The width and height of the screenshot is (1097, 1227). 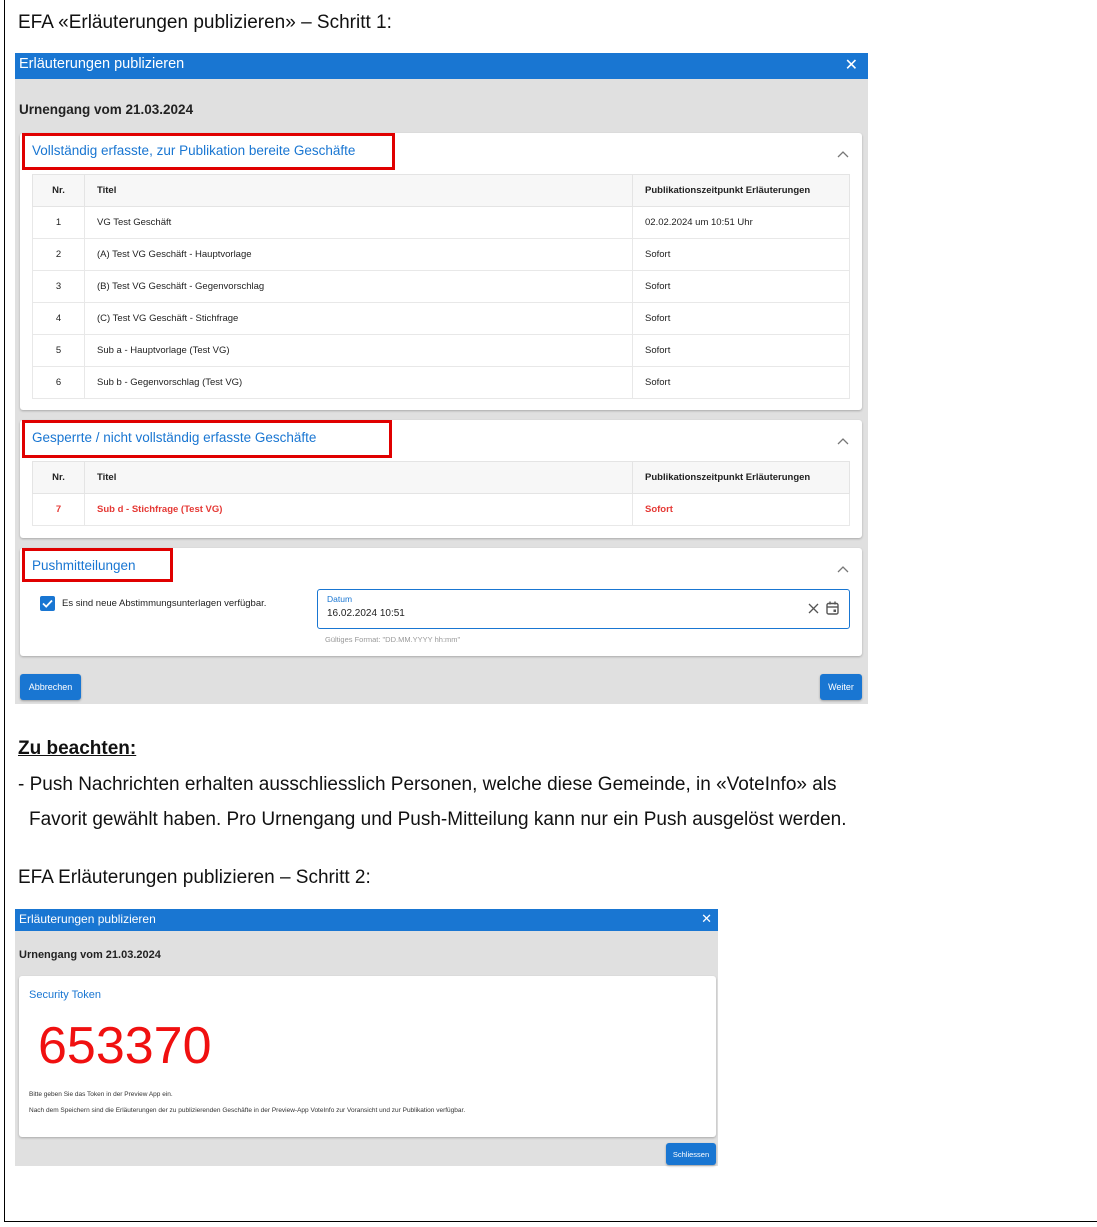 I want to click on row-title: (C) Test VG Geschäft - Stichfrage, so click(x=358, y=318).